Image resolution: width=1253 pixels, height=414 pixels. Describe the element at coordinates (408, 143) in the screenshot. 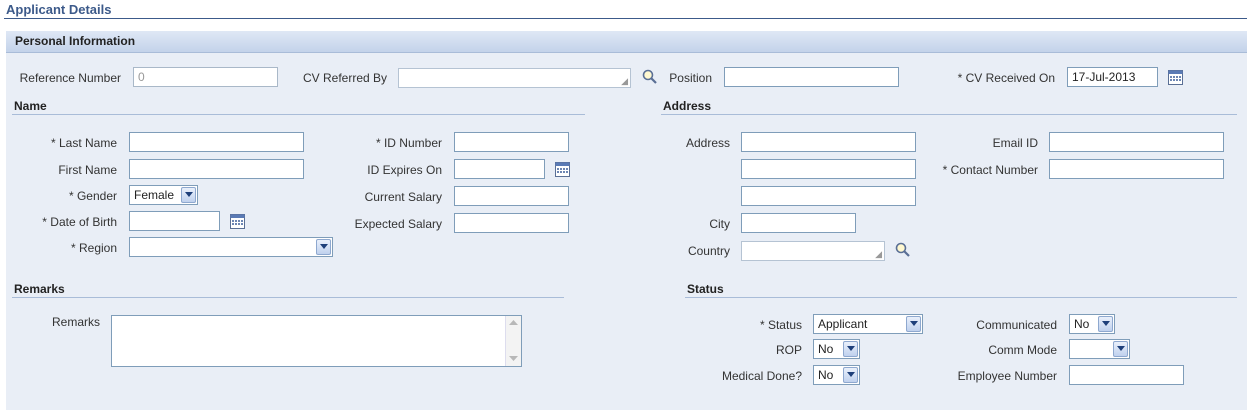

I see `id-number-label: * ID Number` at that location.